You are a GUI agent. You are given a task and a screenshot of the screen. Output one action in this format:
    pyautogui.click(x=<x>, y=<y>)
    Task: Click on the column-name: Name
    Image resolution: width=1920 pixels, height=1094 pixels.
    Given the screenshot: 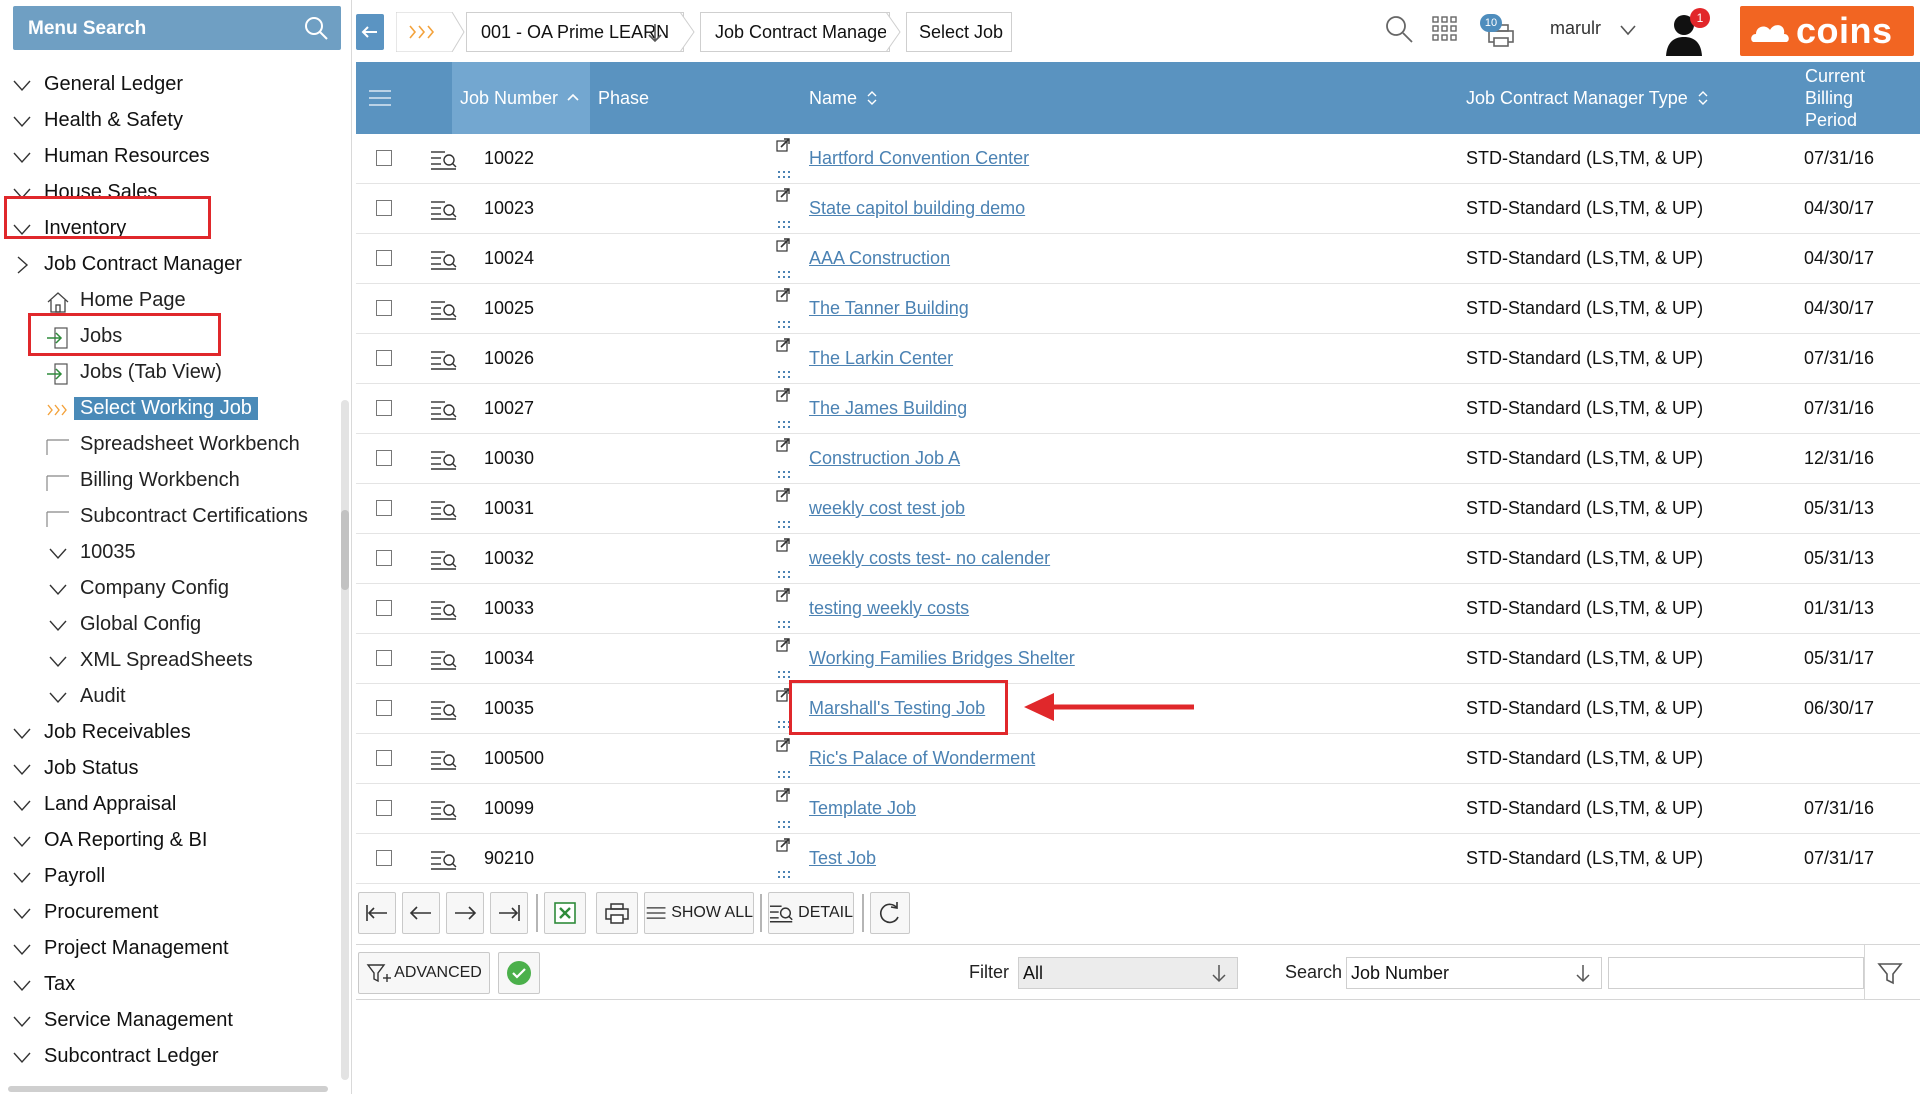 What is the action you would take?
    pyautogui.click(x=929, y=98)
    